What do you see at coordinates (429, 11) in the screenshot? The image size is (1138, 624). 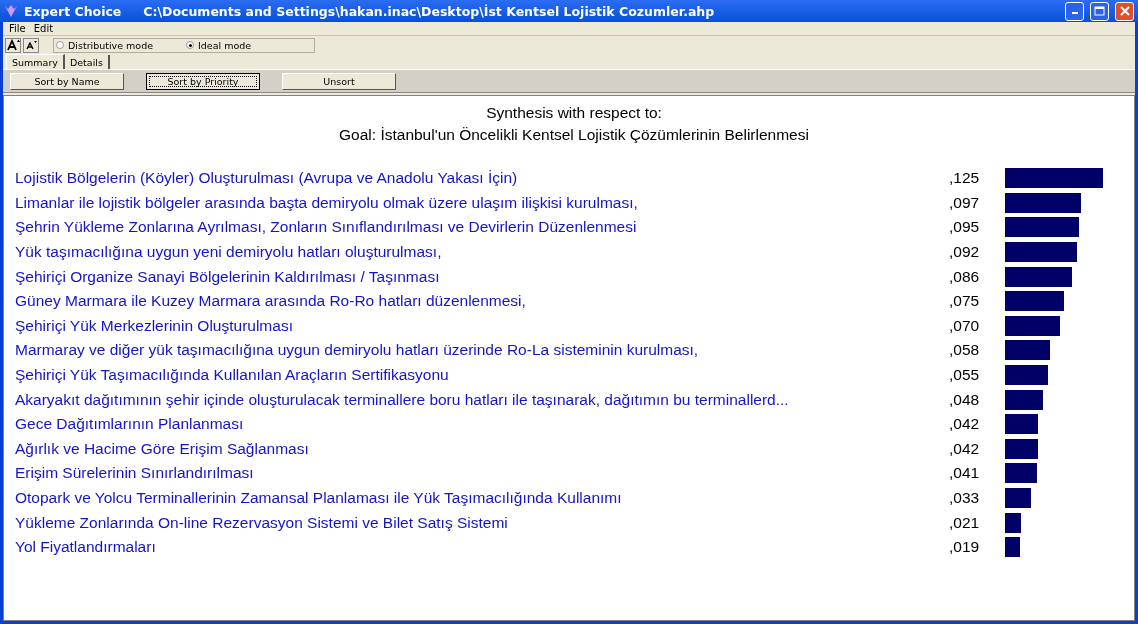 I see `file-path: C:\Documents and Settings\hakan.inac\Desktop\İst Kentsel Lojistik Cozumler.ahp` at bounding box center [429, 11].